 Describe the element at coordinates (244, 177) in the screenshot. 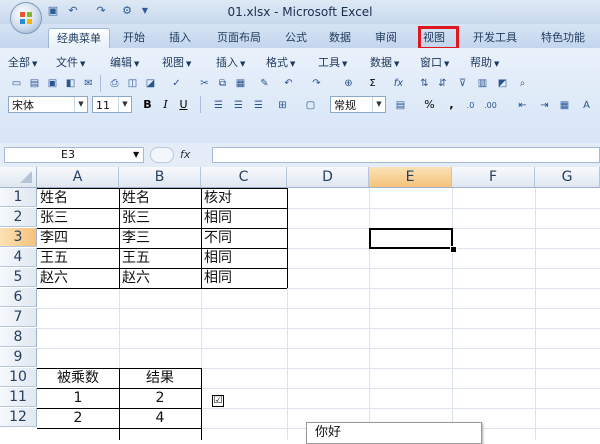

I see `column-header-c: C` at that location.